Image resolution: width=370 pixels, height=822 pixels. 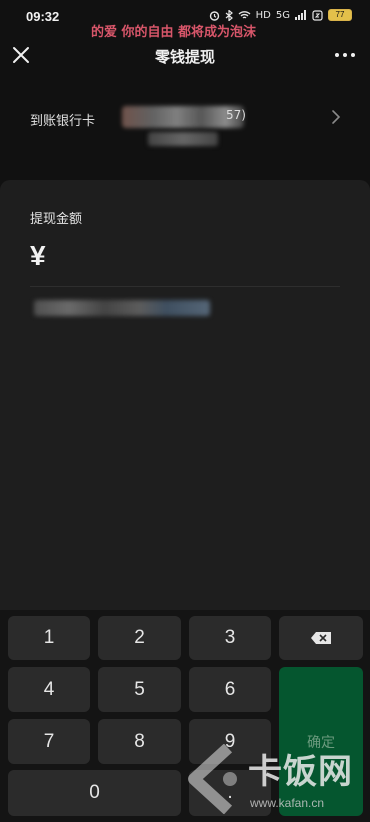 What do you see at coordinates (185, 286) in the screenshot?
I see `amount-divider` at bounding box center [185, 286].